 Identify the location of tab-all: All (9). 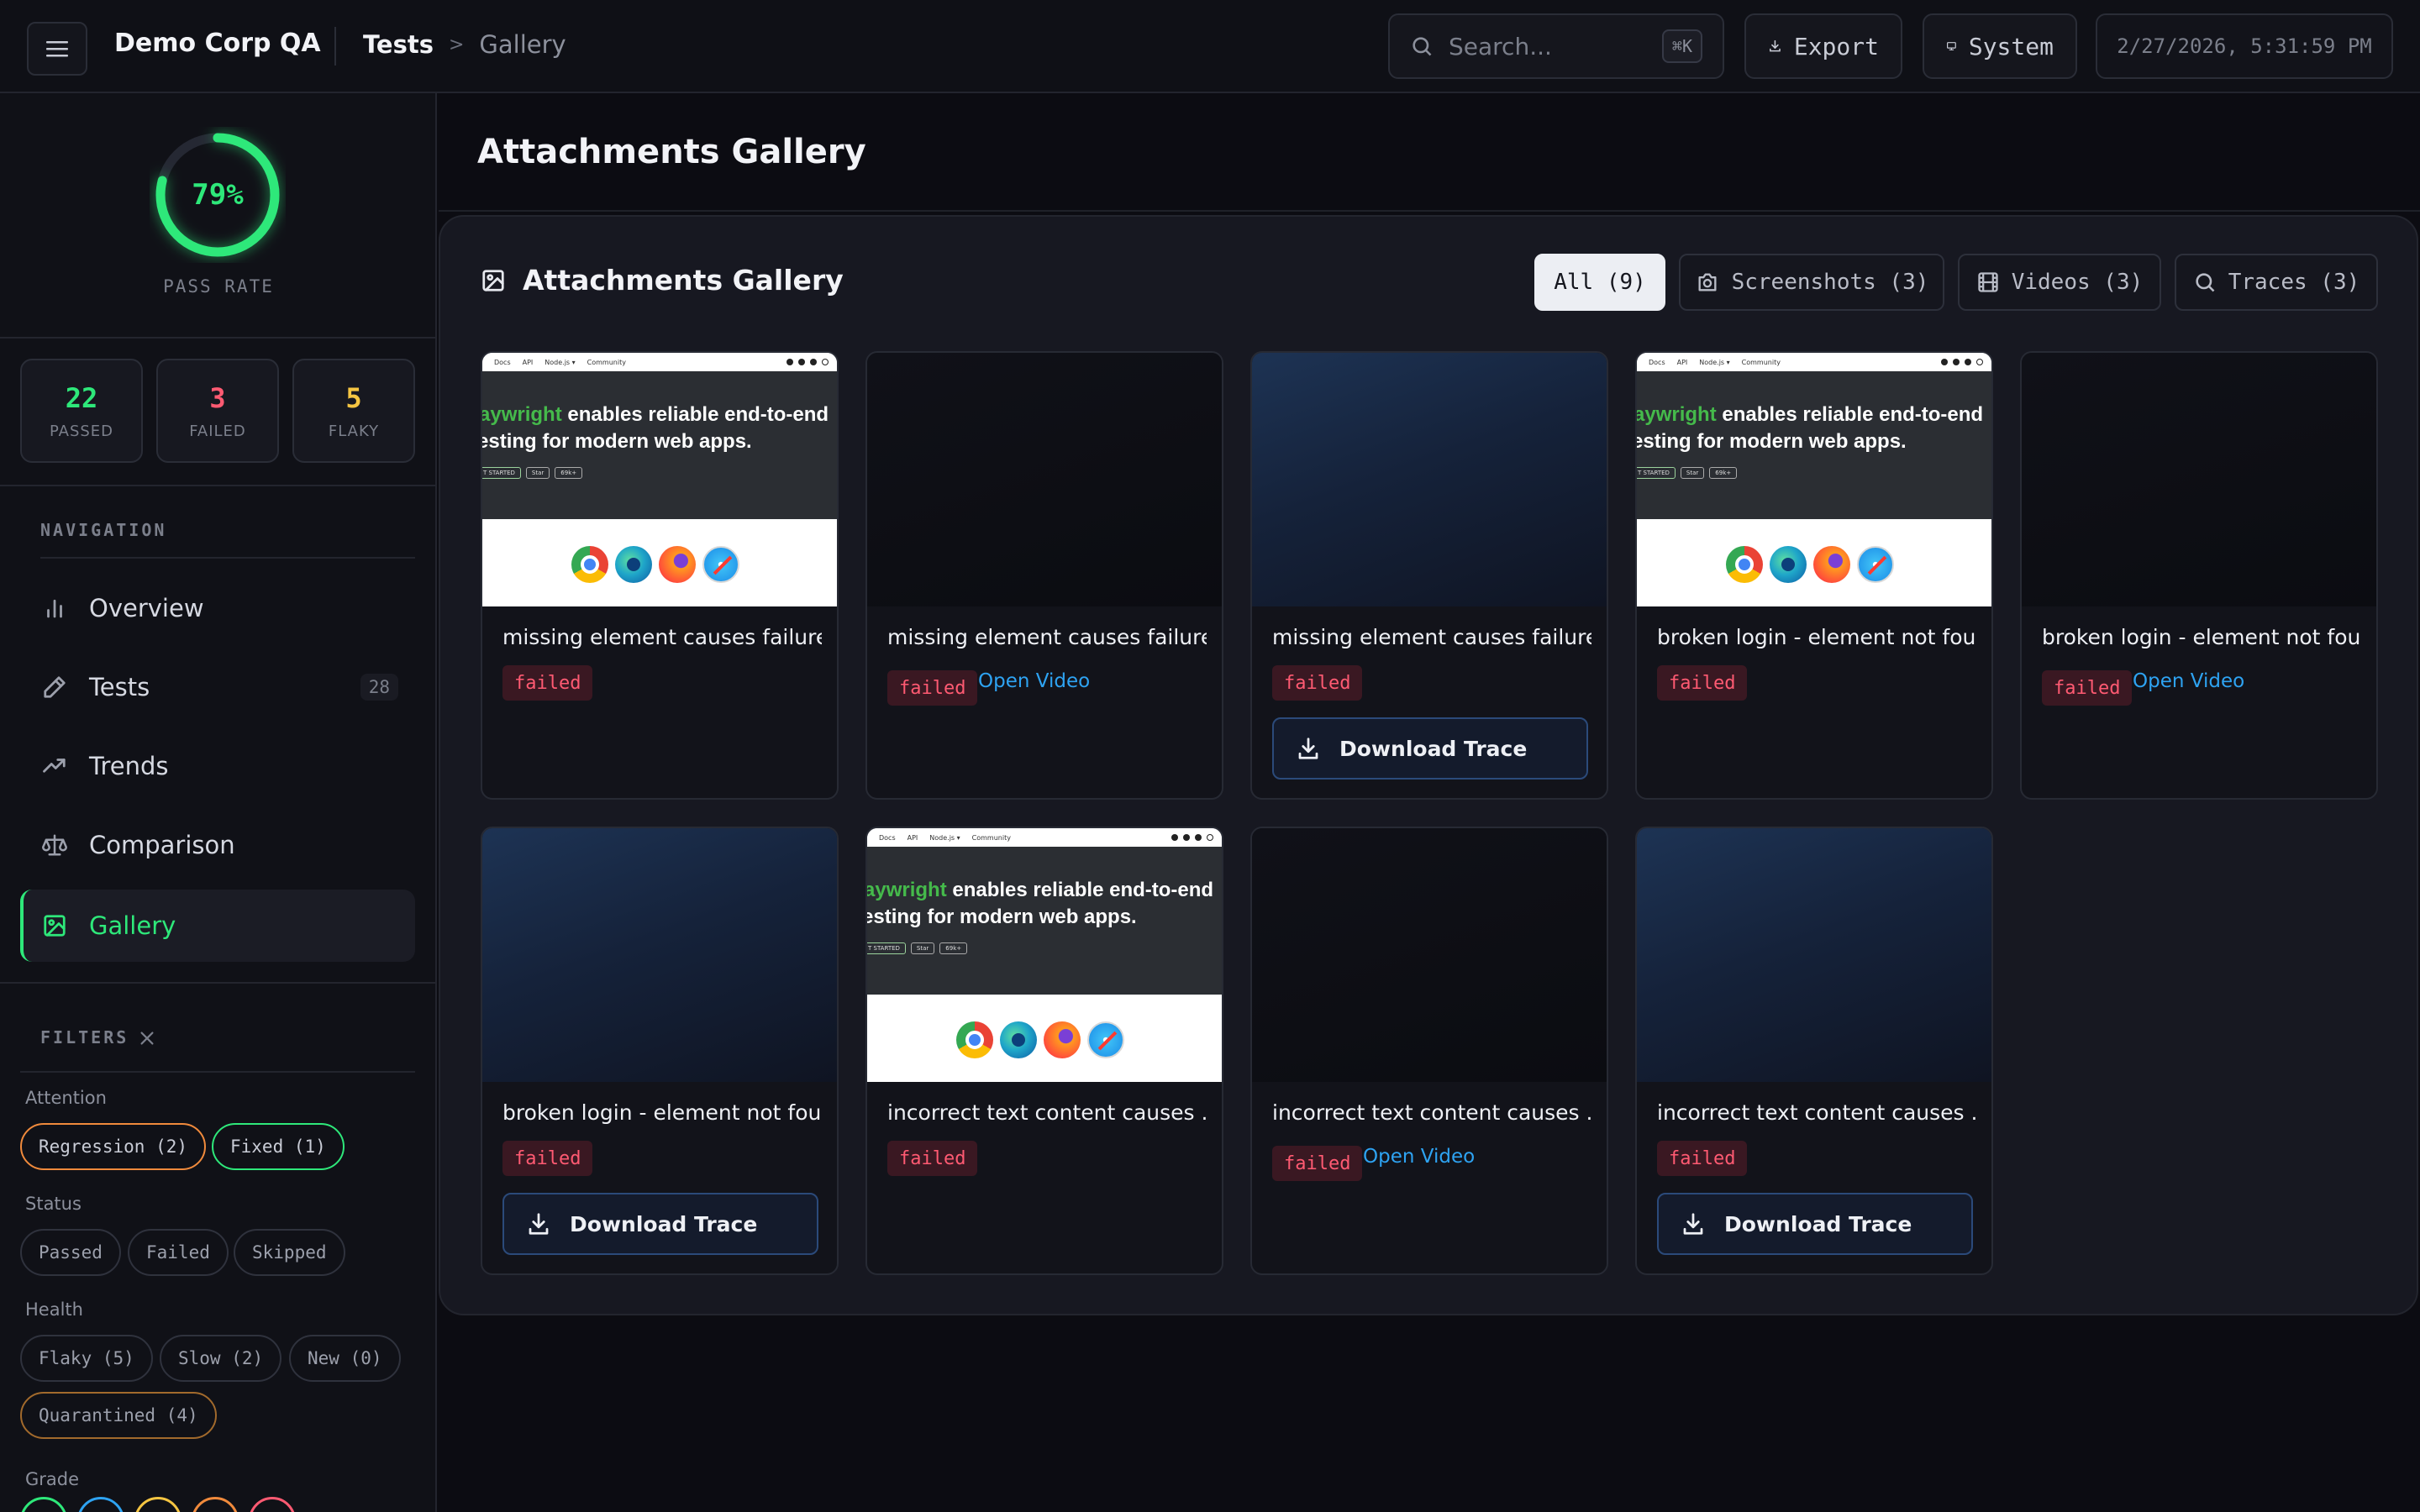
(1599, 282).